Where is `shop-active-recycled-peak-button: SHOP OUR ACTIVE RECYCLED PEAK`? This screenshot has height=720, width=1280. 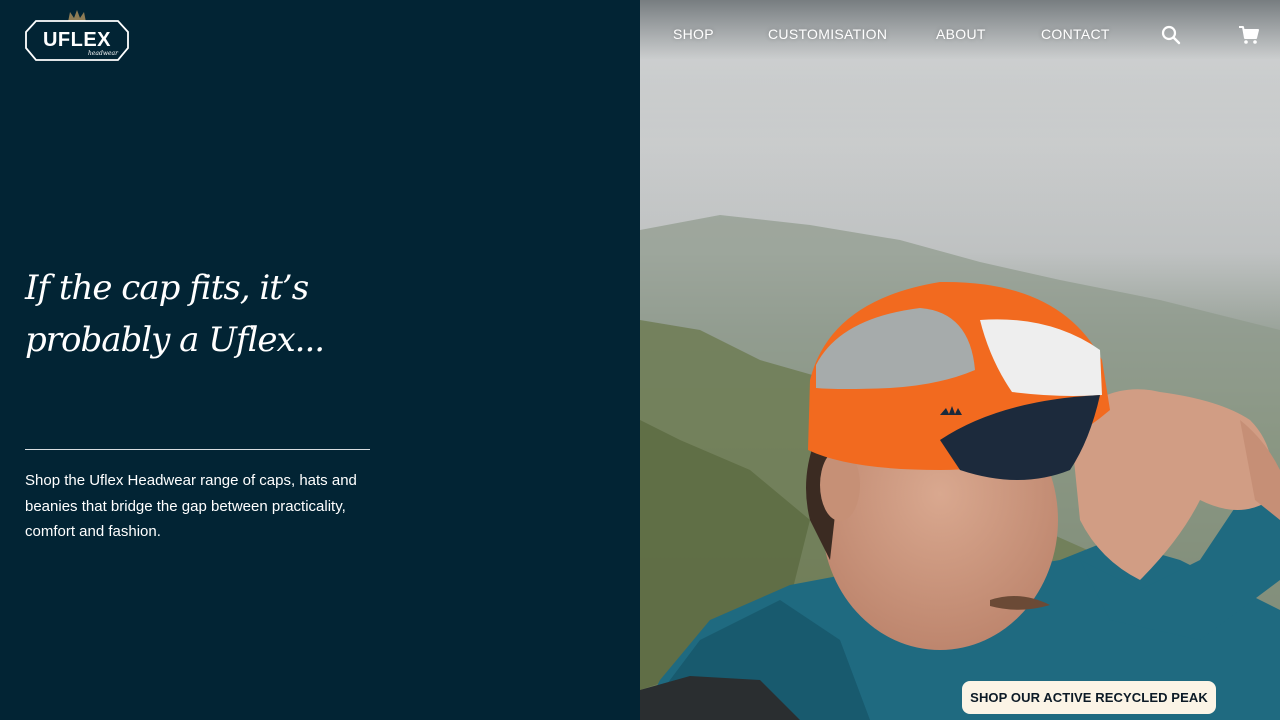 shop-active-recycled-peak-button: SHOP OUR ACTIVE RECYCLED PEAK is located at coordinates (1089, 697).